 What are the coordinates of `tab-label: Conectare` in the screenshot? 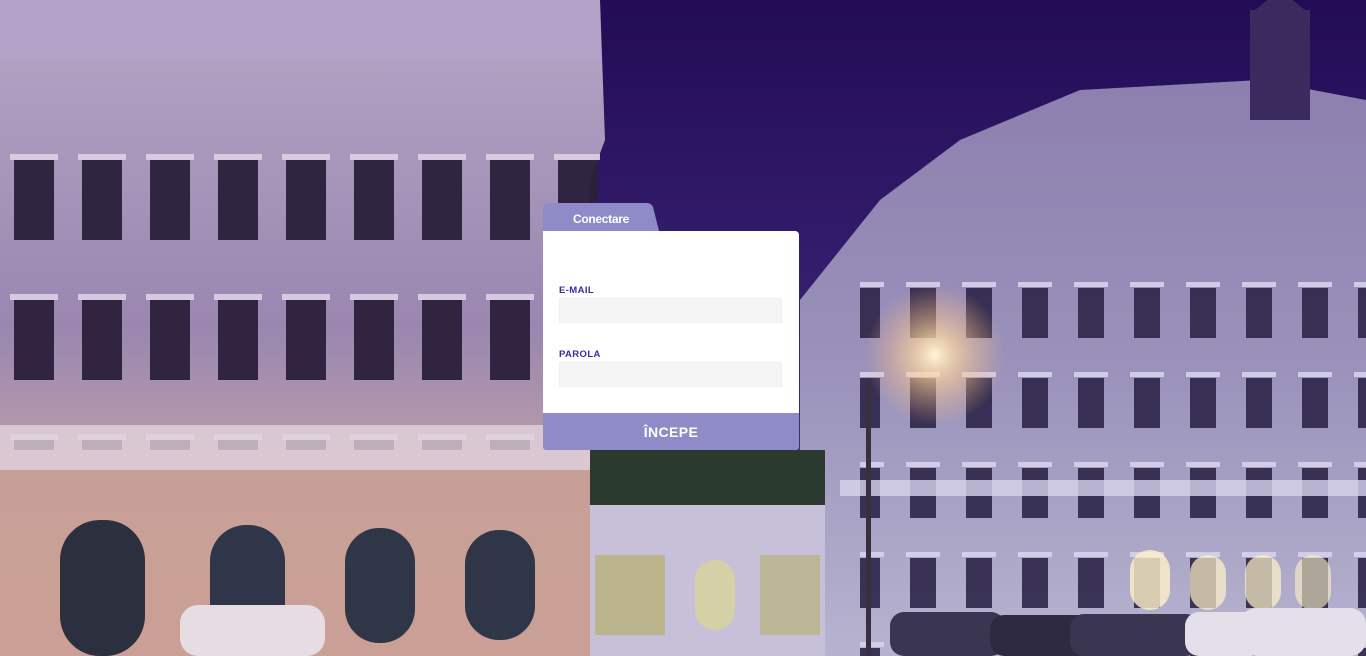 It's located at (601, 219).